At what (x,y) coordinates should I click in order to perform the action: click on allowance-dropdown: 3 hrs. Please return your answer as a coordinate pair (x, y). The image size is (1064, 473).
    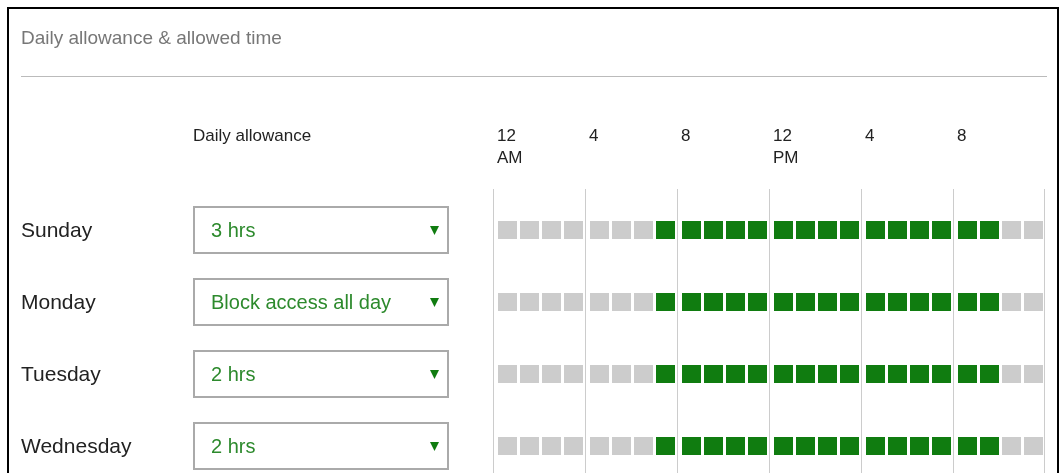
    Looking at the image, I should click on (321, 230).